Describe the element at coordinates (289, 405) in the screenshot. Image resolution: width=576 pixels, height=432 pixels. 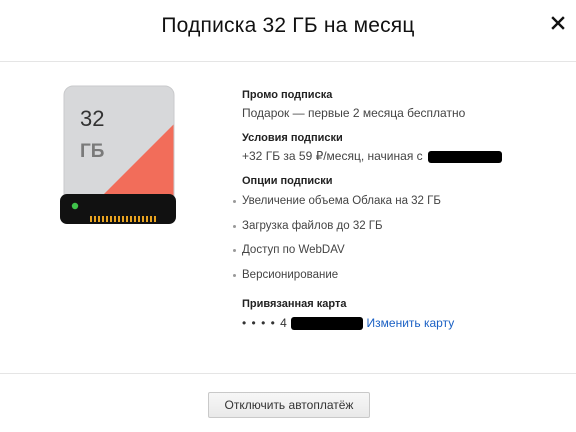
I see `disable-autopay-button: Отключить автоплатёж` at that location.